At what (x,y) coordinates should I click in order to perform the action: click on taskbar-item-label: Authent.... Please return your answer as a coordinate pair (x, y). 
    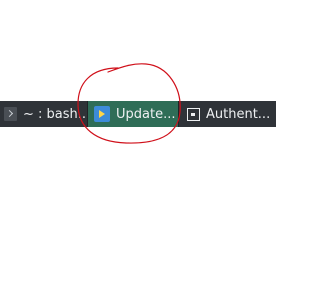
    Looking at the image, I should click on (238, 114).